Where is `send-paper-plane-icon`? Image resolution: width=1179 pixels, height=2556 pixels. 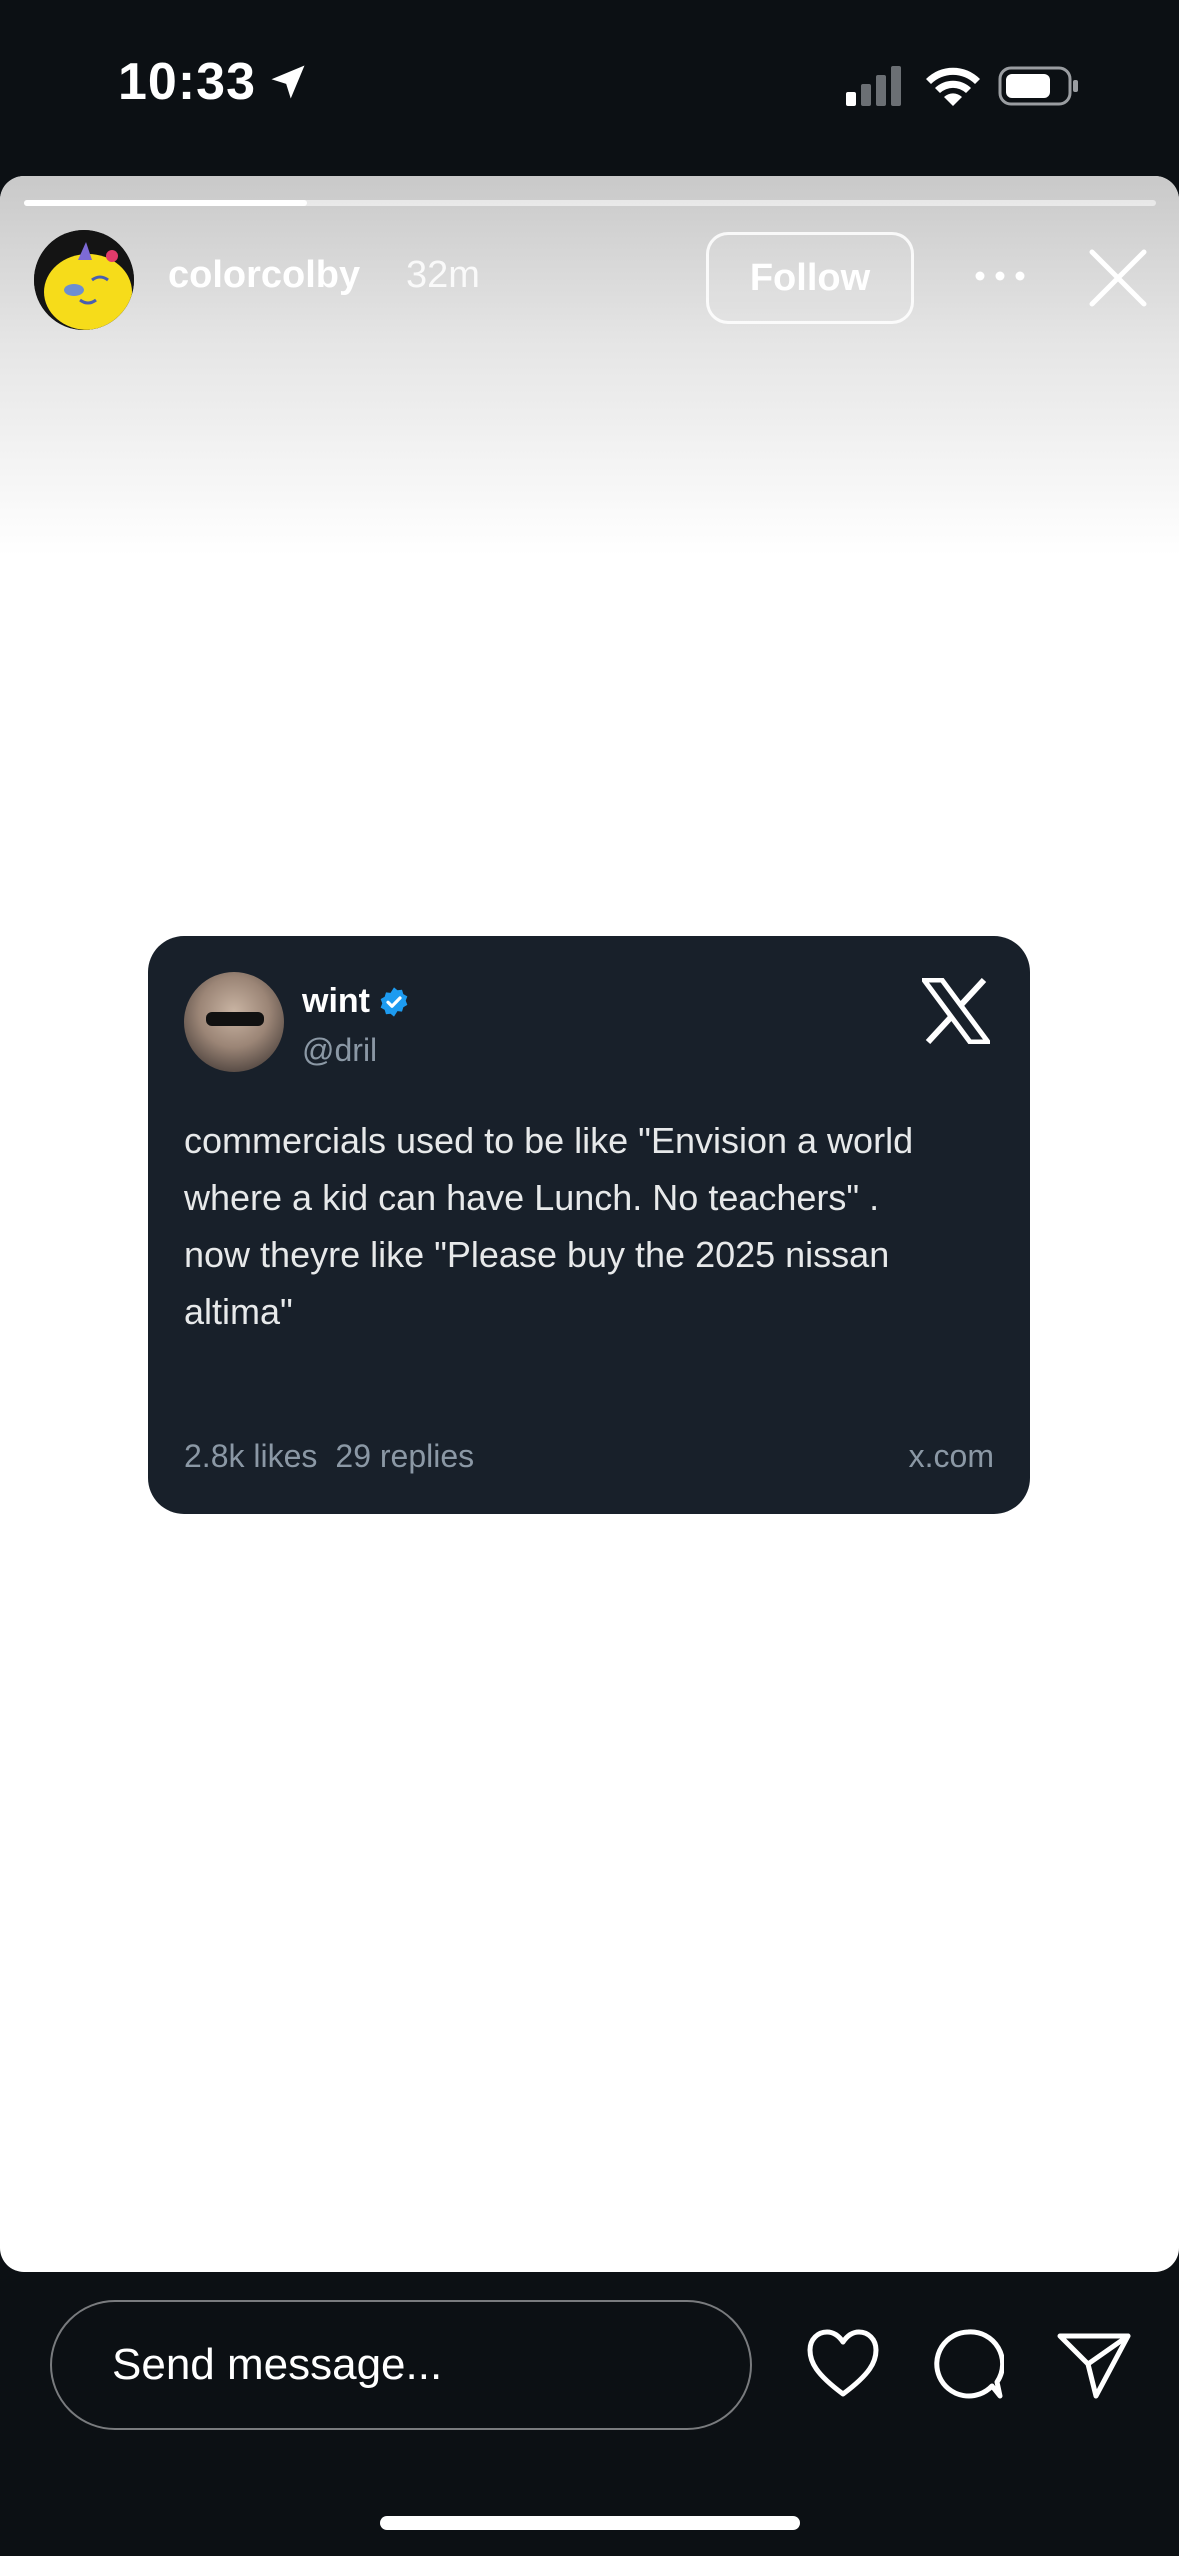 send-paper-plane-icon is located at coordinates (1094, 2364).